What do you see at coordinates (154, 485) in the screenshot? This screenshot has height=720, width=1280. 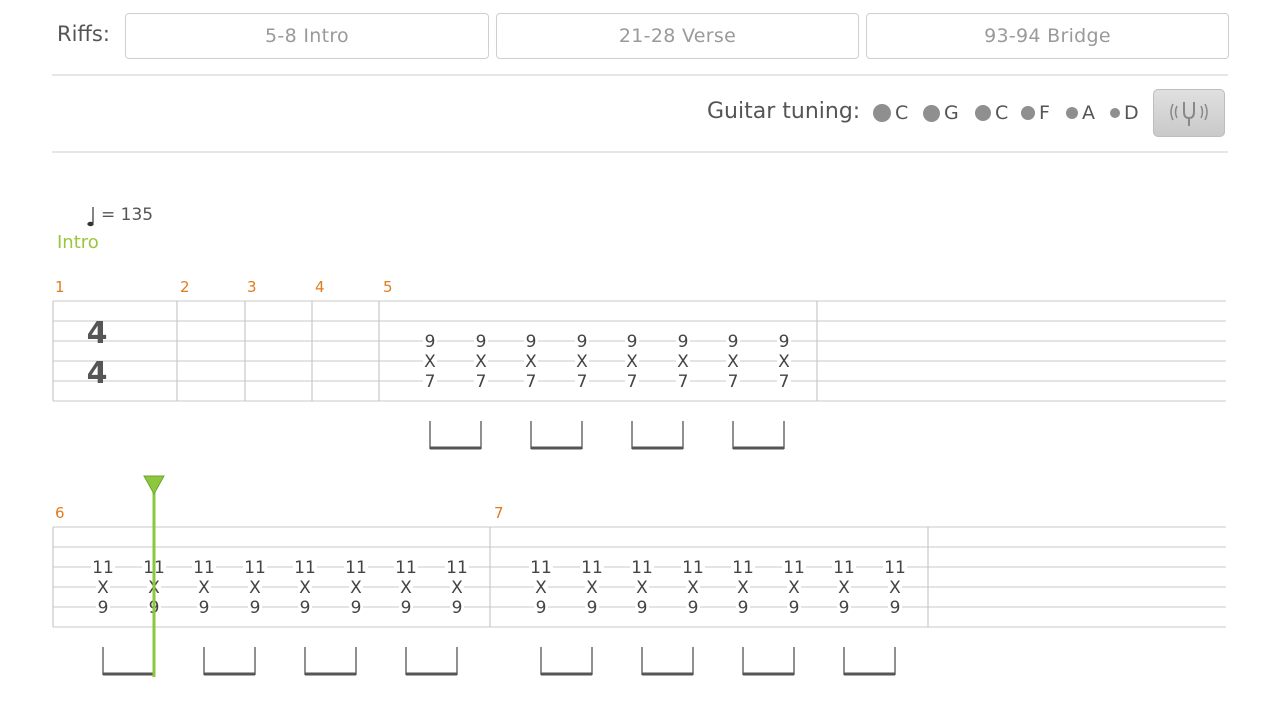 I see `playhead-marker-icon` at bounding box center [154, 485].